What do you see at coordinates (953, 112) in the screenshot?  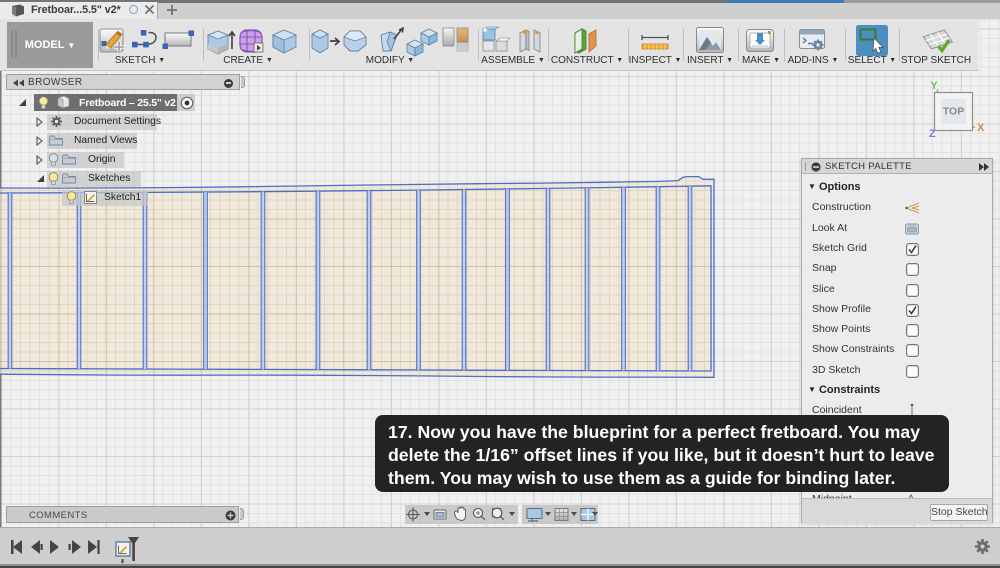 I see `svg-text: TOP` at bounding box center [953, 112].